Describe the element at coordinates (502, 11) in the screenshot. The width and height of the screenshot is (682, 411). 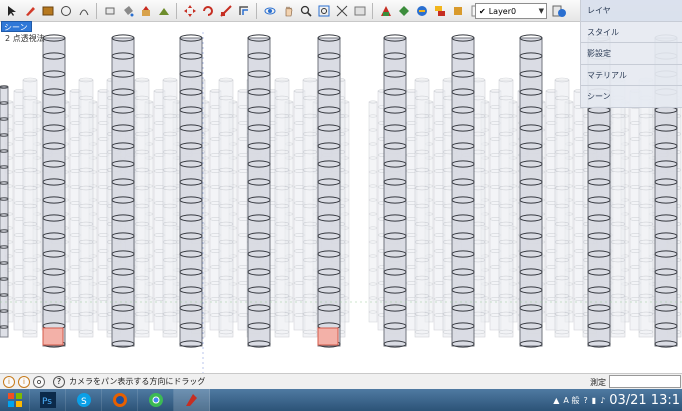
I see `layer-select-value: Layer0` at that location.